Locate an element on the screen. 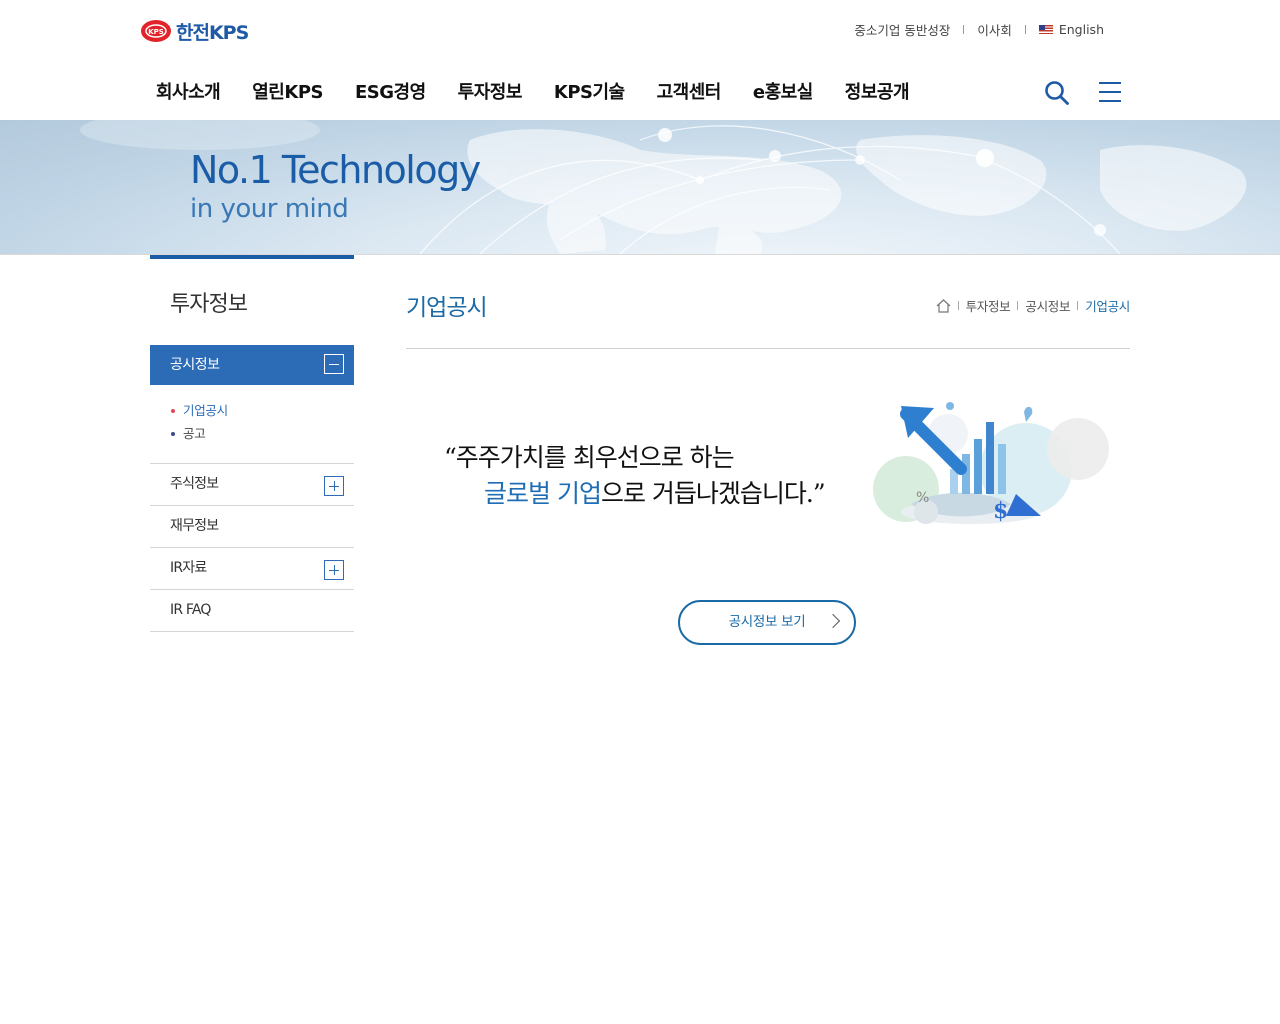 This screenshot has height=1024, width=1280. side-nav-item-ir-faq: IR FAQ is located at coordinates (252, 610).